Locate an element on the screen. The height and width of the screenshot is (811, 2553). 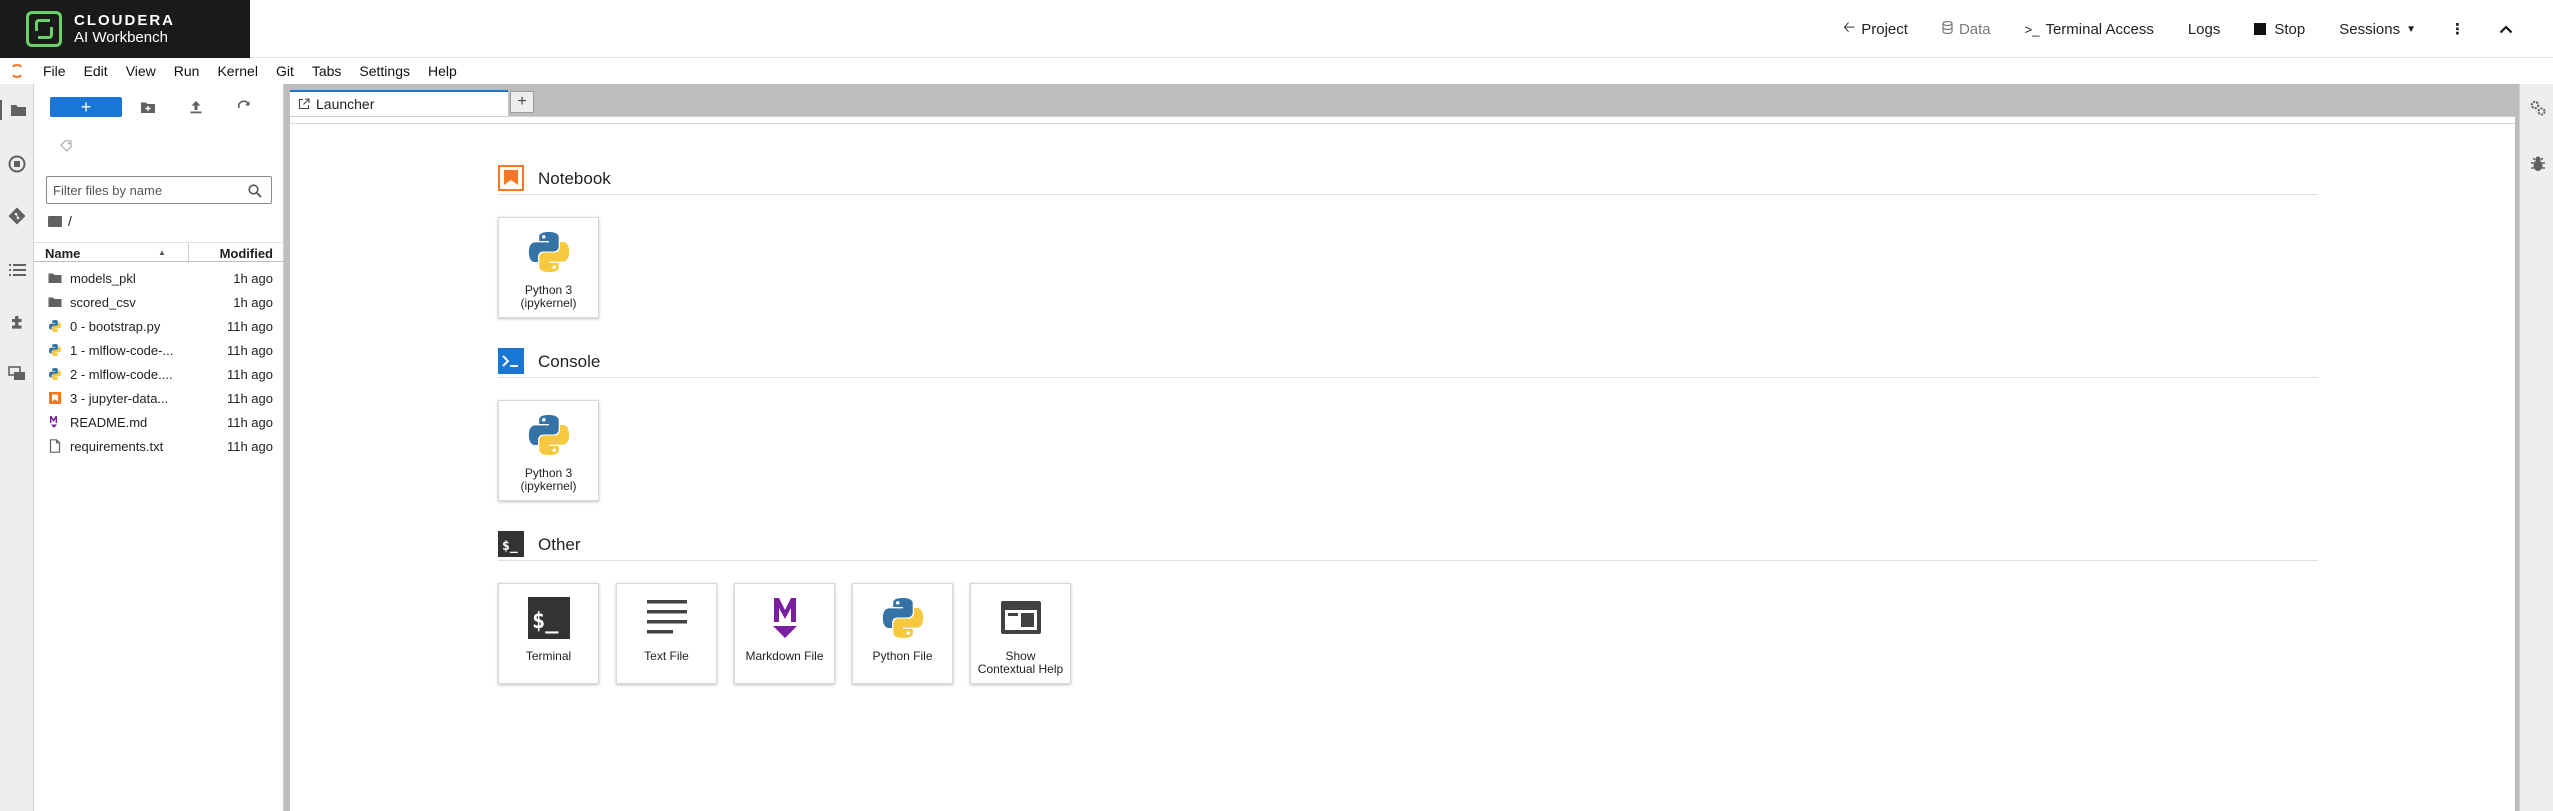
refresh-button is located at coordinates (244, 107).